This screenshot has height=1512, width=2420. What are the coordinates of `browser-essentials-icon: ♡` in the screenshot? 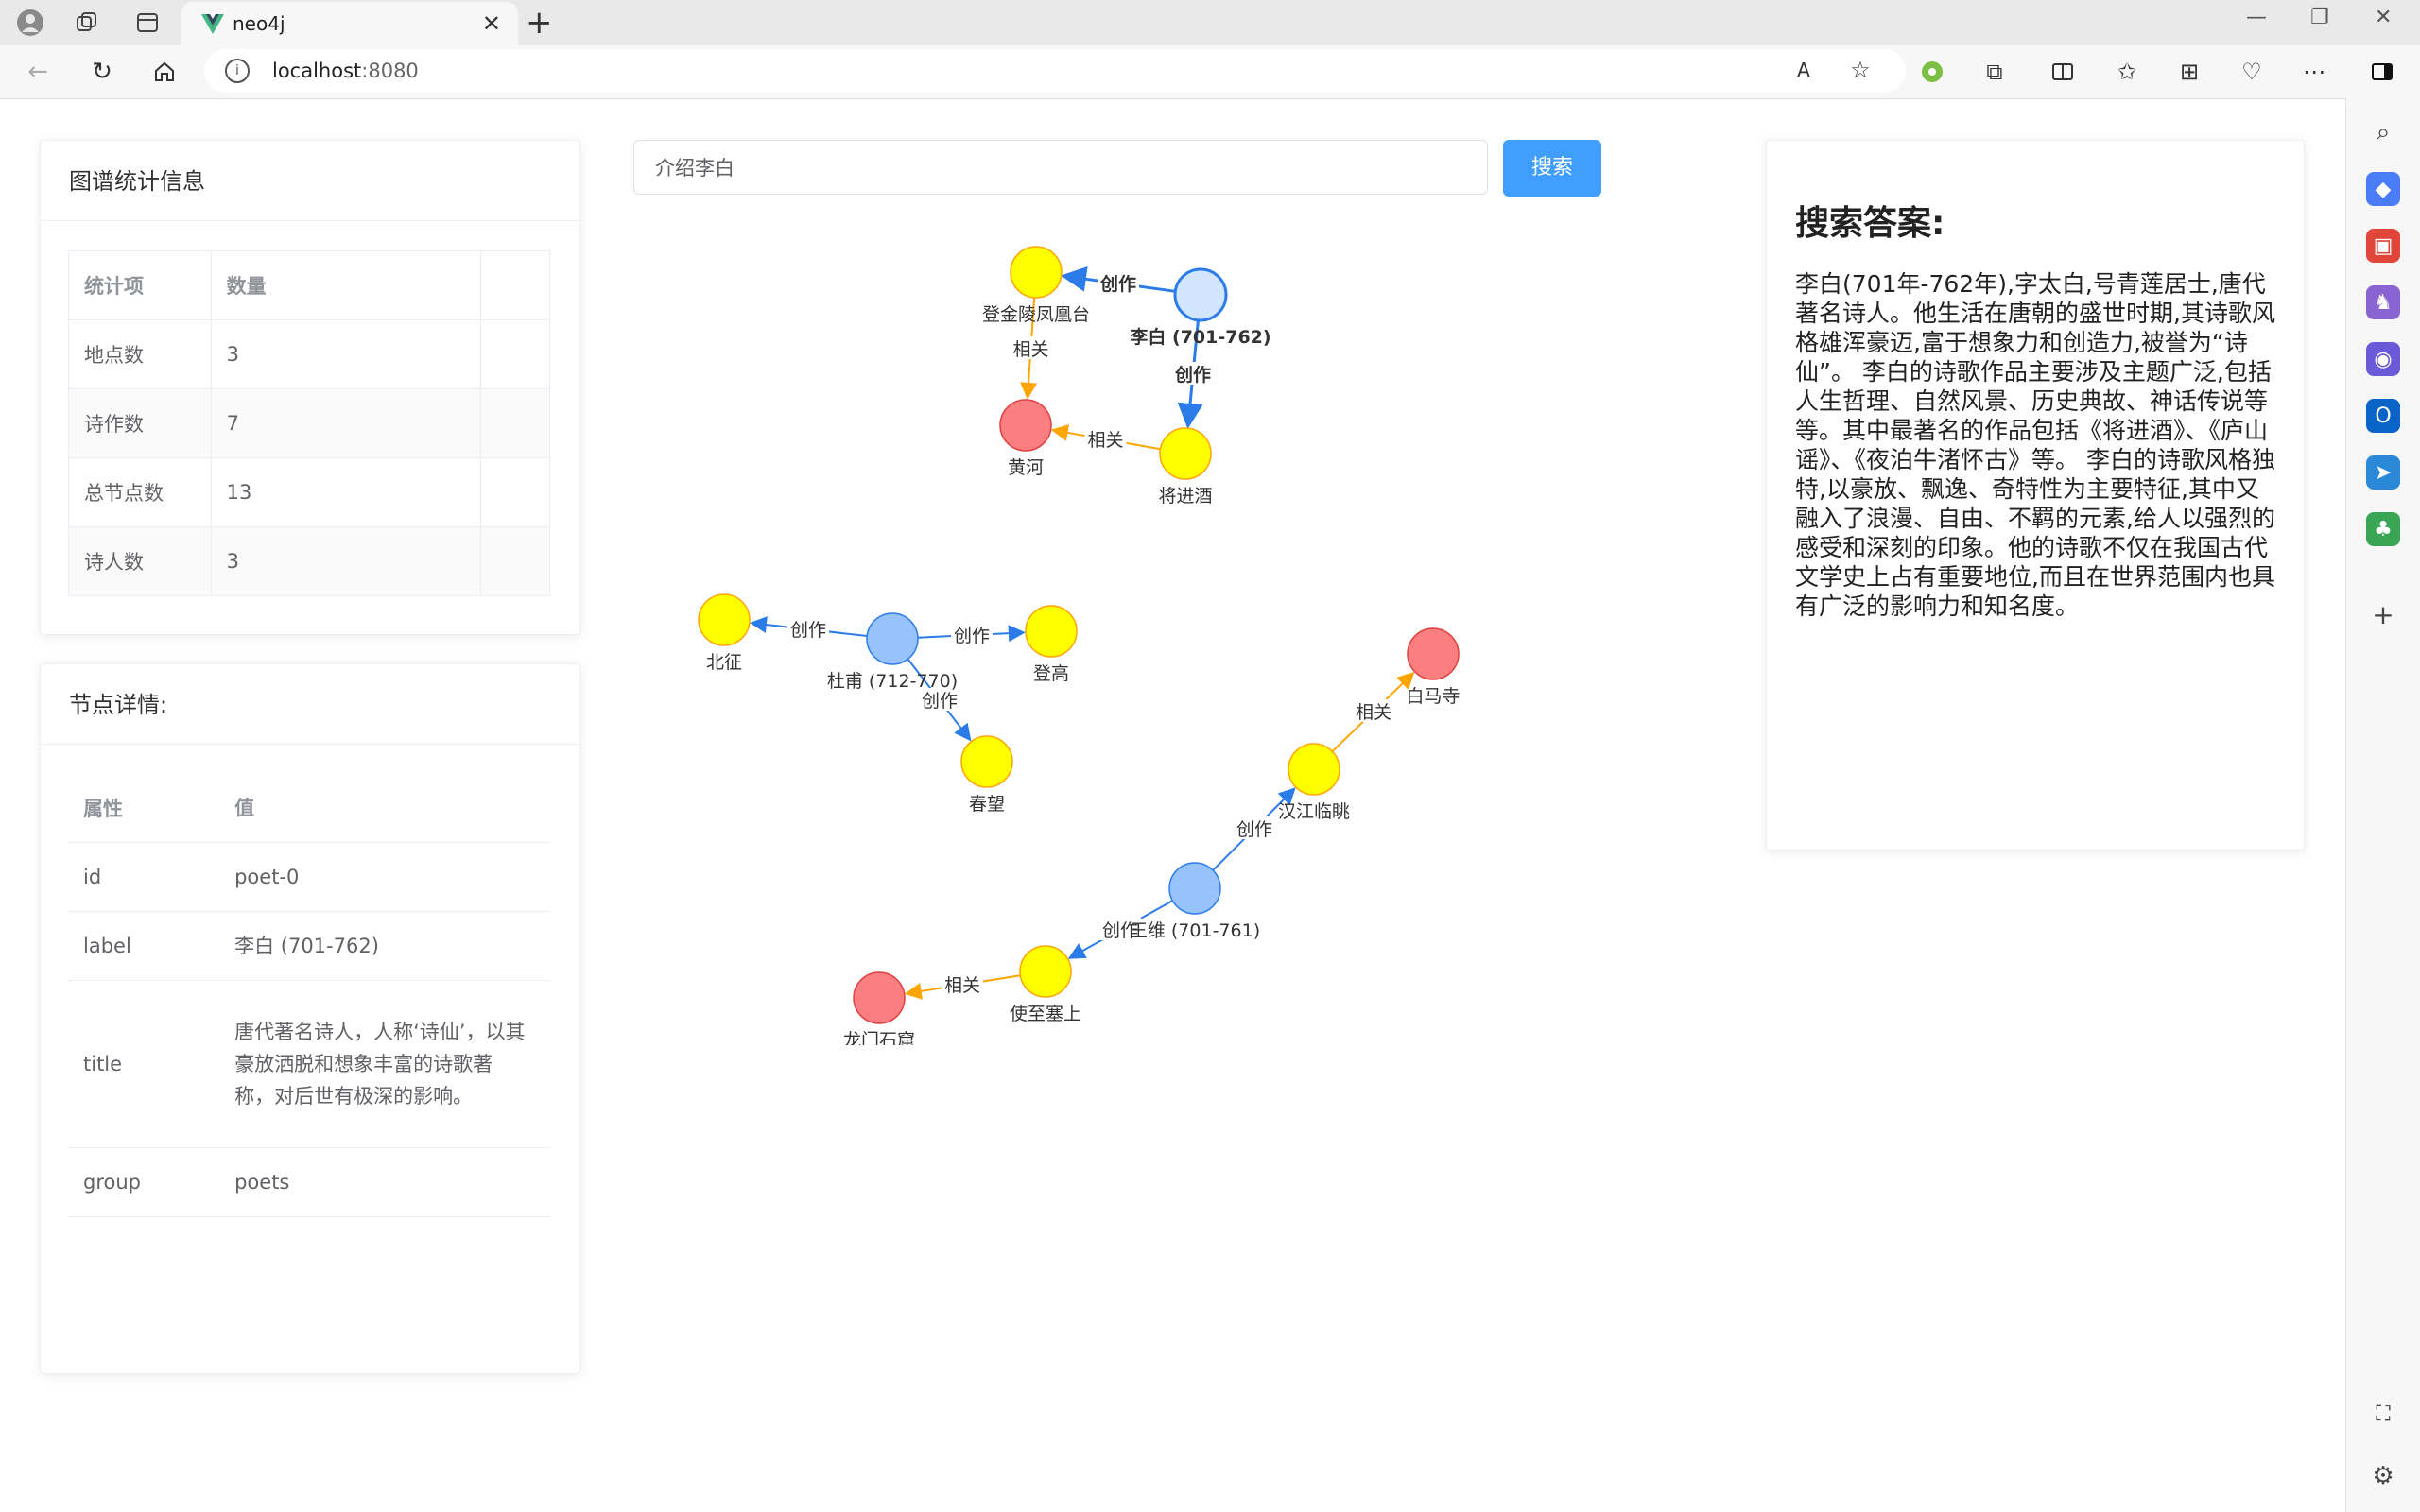 It's located at (2252, 72).